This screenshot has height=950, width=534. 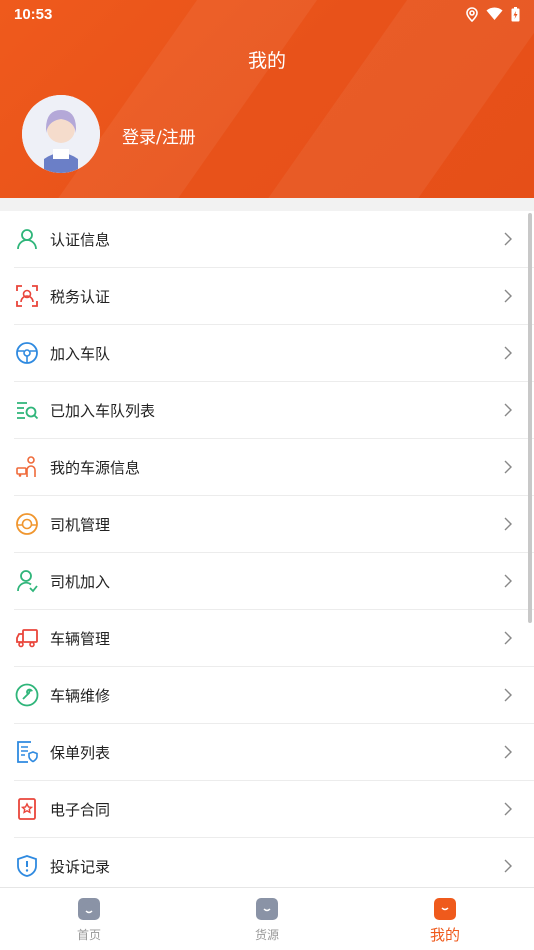 What do you see at coordinates (274, 752) in the screenshot?
I see `menu-item-policy-list: 保单列表` at bounding box center [274, 752].